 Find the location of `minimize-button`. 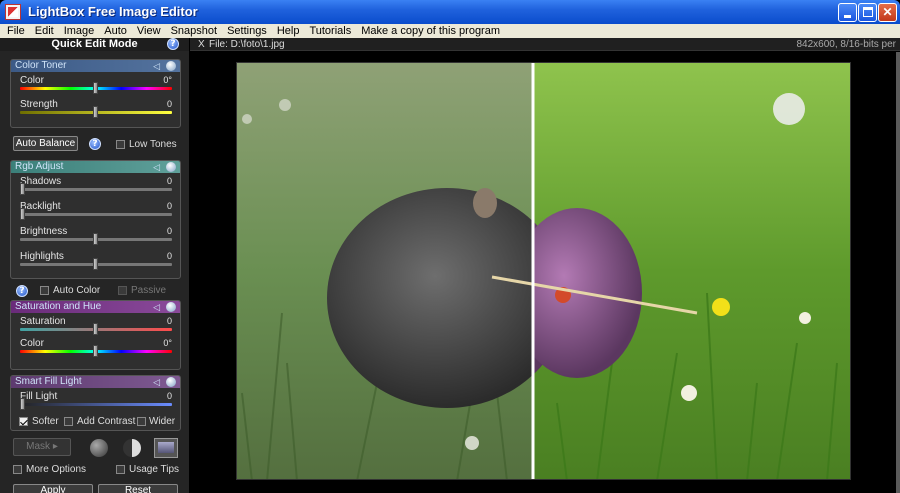

minimize-button is located at coordinates (847, 12).